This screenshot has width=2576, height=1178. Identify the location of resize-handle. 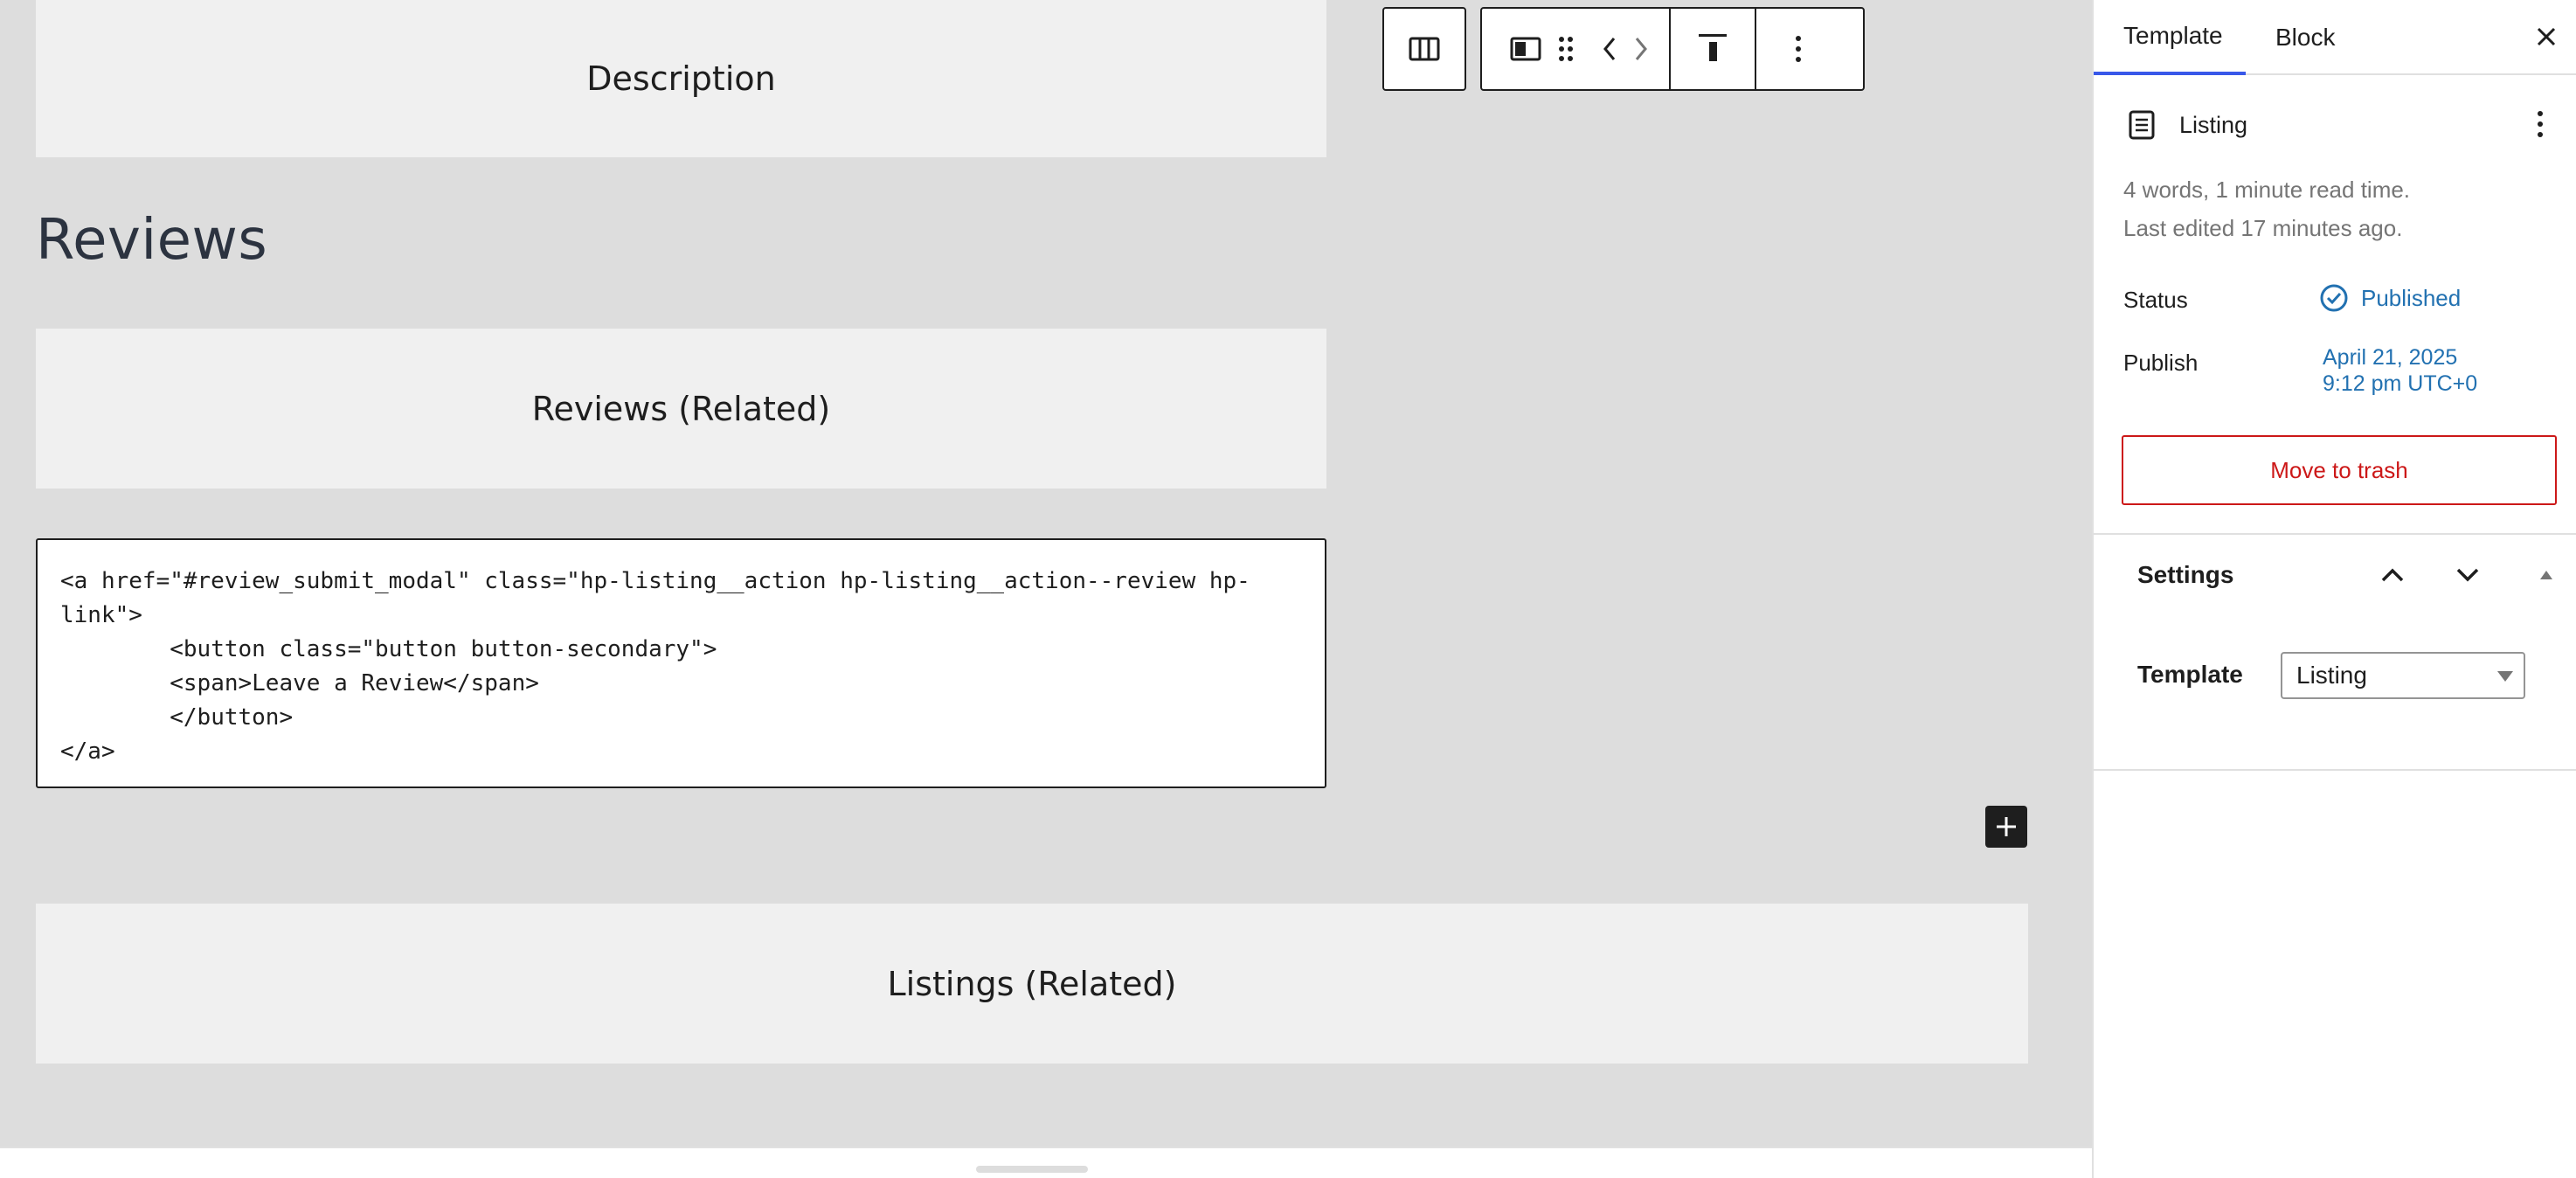
(1032, 1169).